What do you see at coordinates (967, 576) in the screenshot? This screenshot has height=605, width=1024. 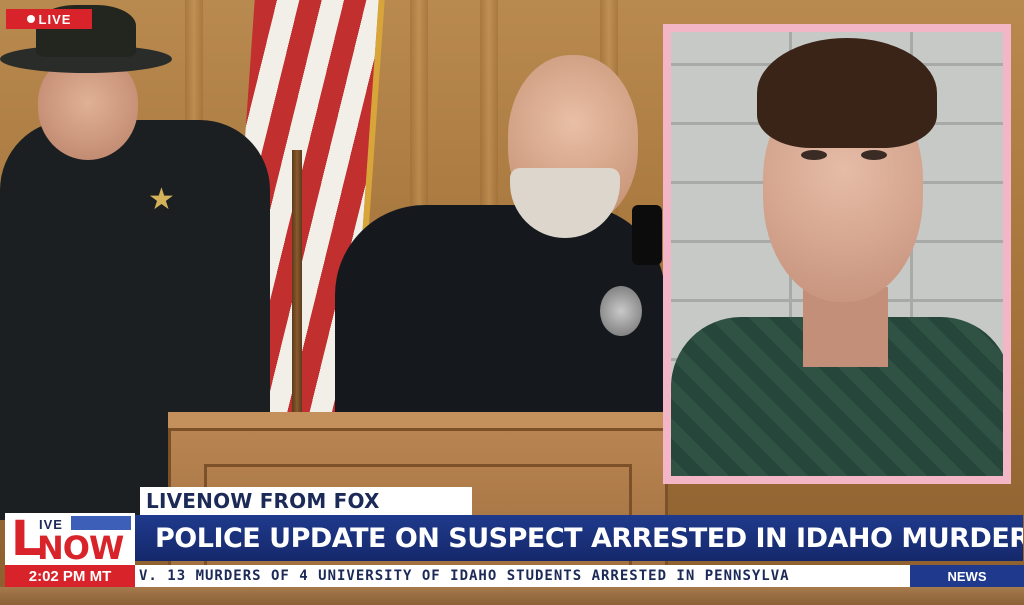 I see `news-tag: NEWS` at bounding box center [967, 576].